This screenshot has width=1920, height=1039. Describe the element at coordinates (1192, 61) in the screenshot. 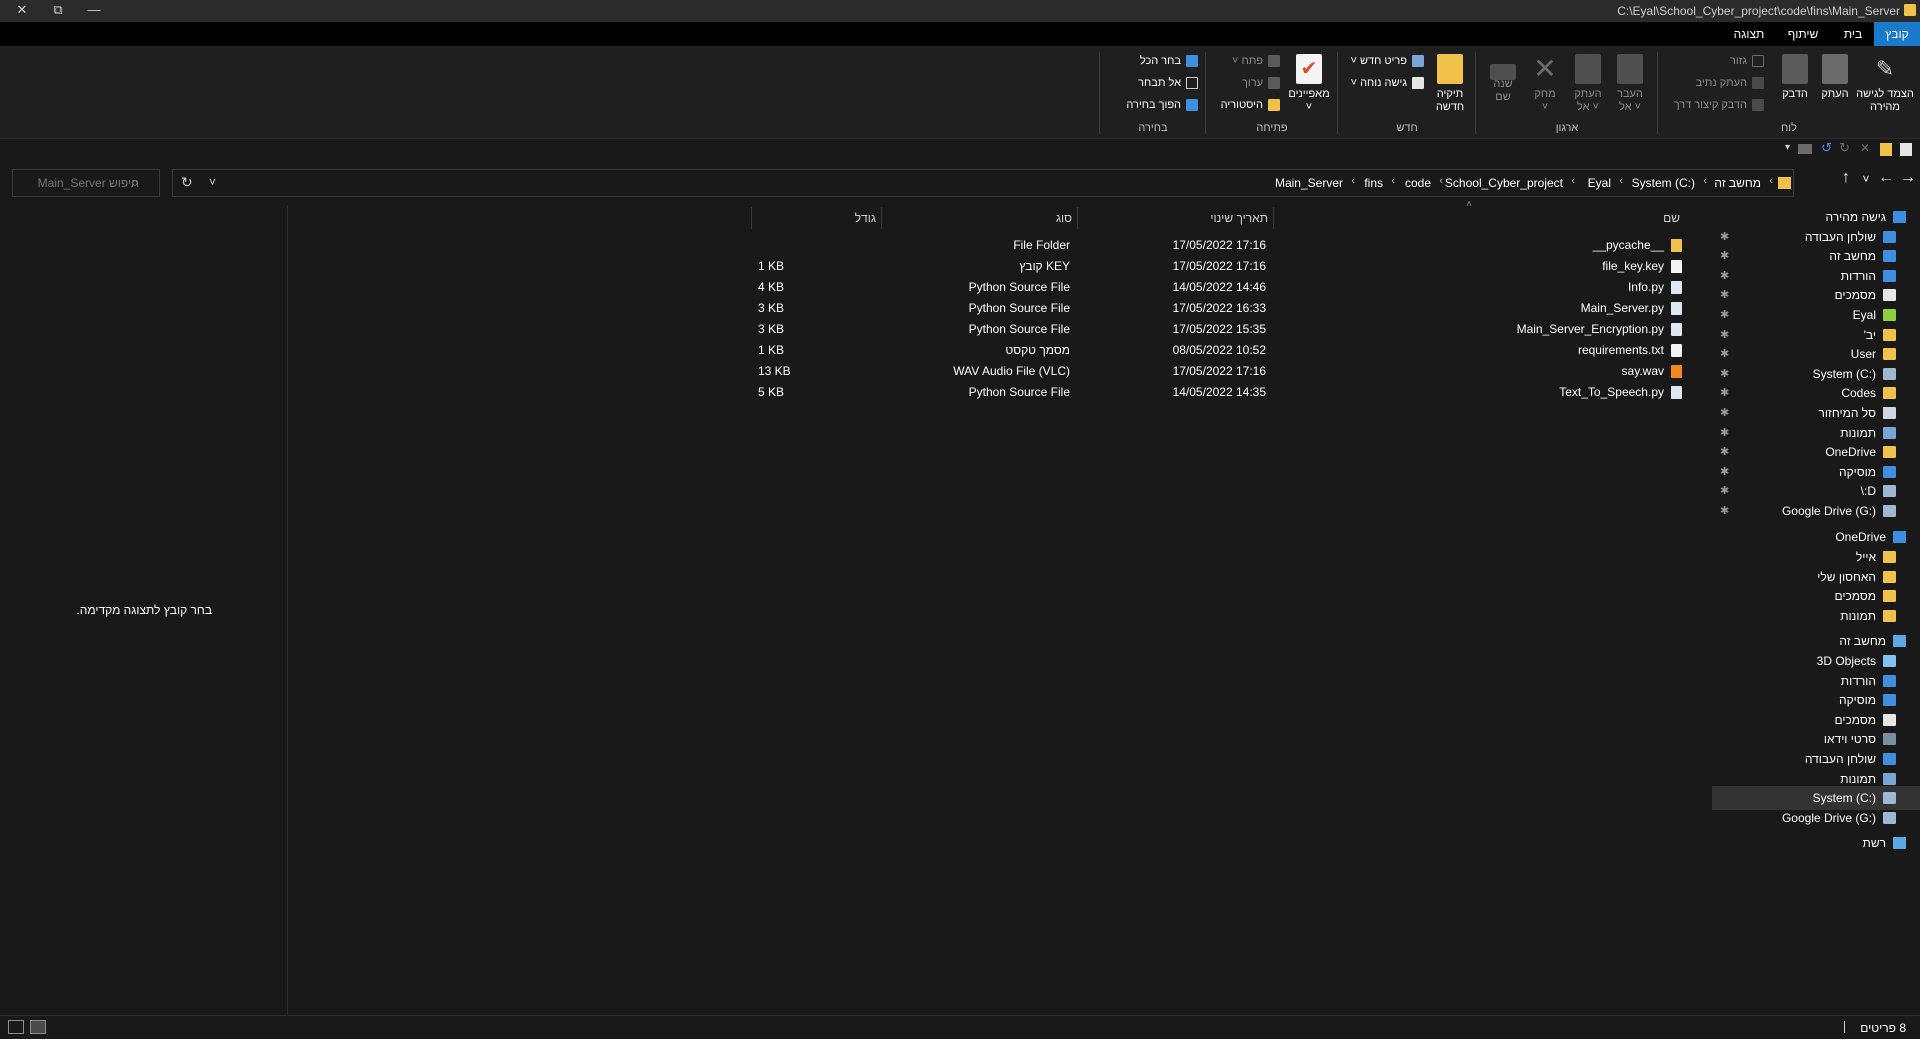

I see `select-all-icon` at that location.